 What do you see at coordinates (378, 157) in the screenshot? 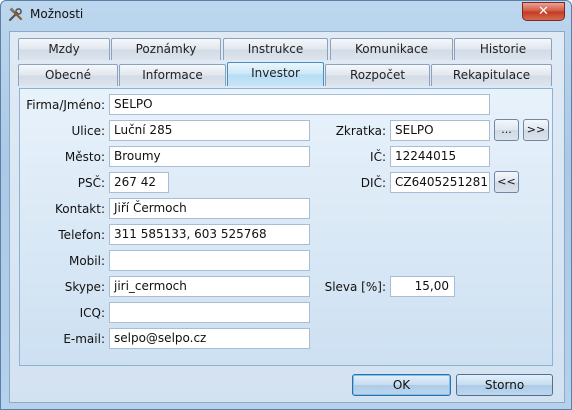
I see `ic-label: IČ:` at bounding box center [378, 157].